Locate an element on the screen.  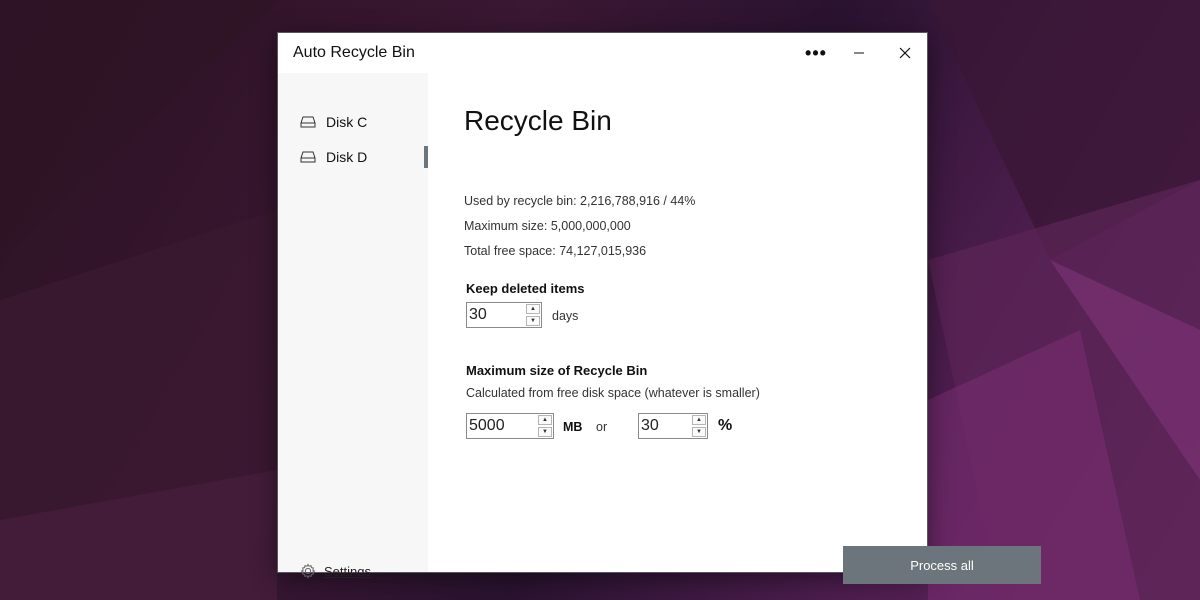
settings-label: Settings is located at coordinates (347, 571).